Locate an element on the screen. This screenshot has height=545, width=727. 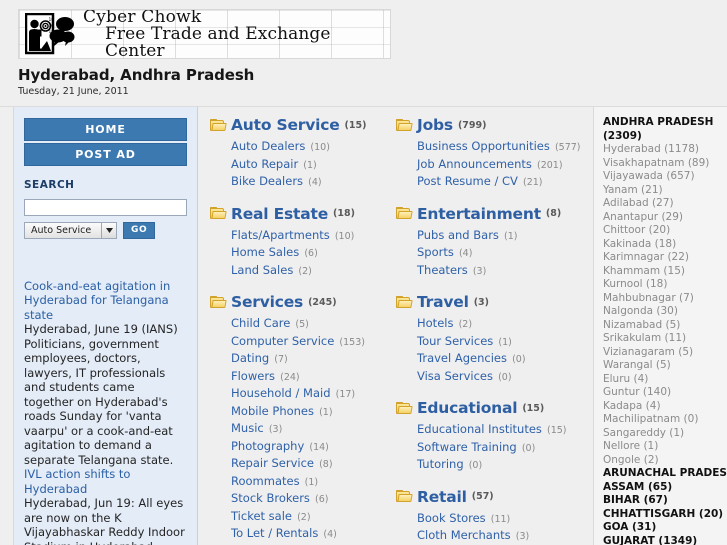
subcategory-link: Business Opportunities is located at coordinates (483, 146).